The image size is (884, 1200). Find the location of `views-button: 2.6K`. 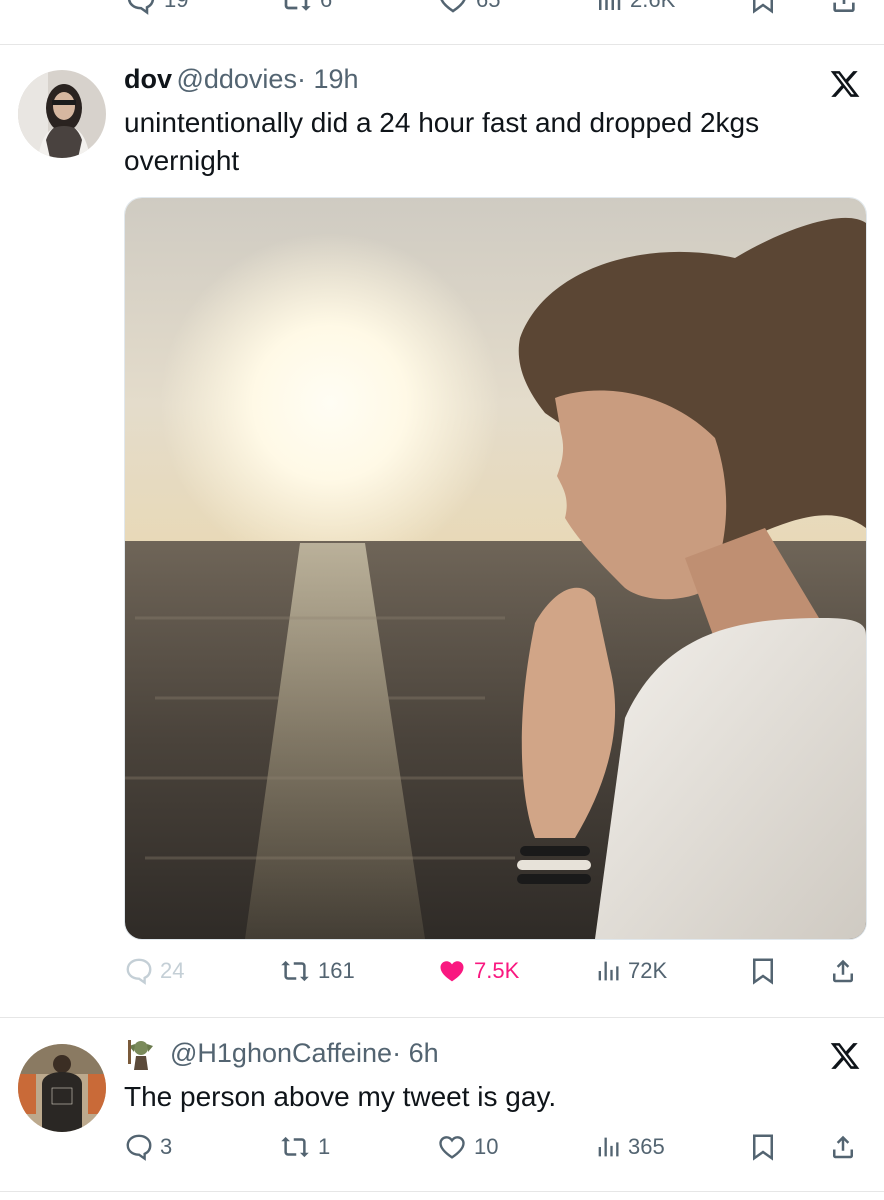

views-button: 2.6K is located at coordinates (634, 8).